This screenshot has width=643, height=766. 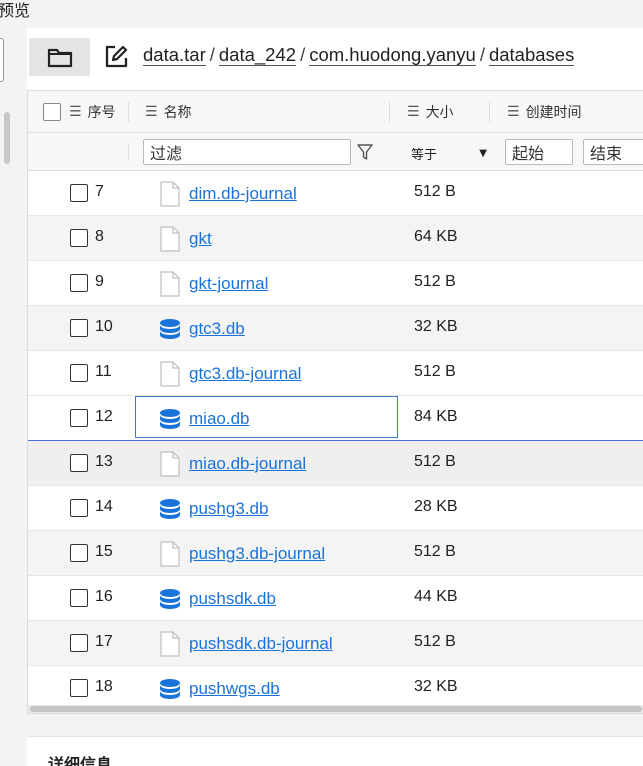 What do you see at coordinates (104, 416) in the screenshot?
I see `row-index: 12` at bounding box center [104, 416].